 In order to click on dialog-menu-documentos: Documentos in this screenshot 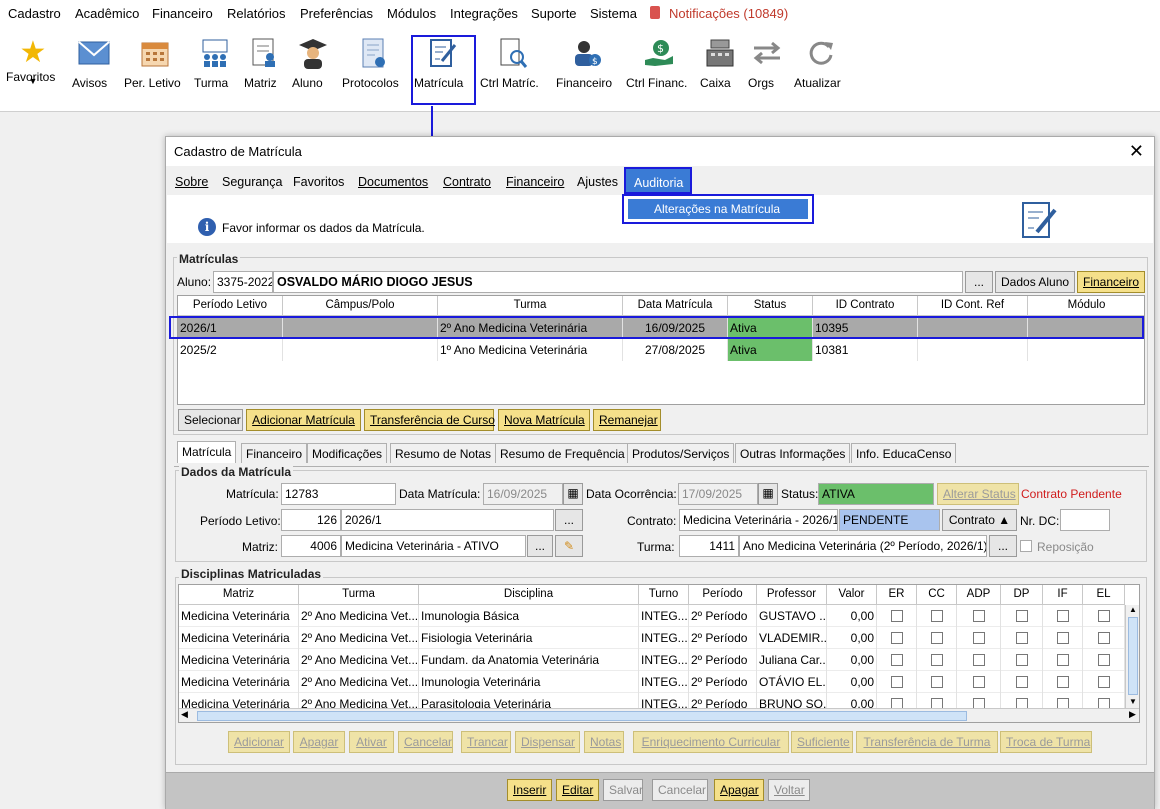, I will do `click(393, 182)`.